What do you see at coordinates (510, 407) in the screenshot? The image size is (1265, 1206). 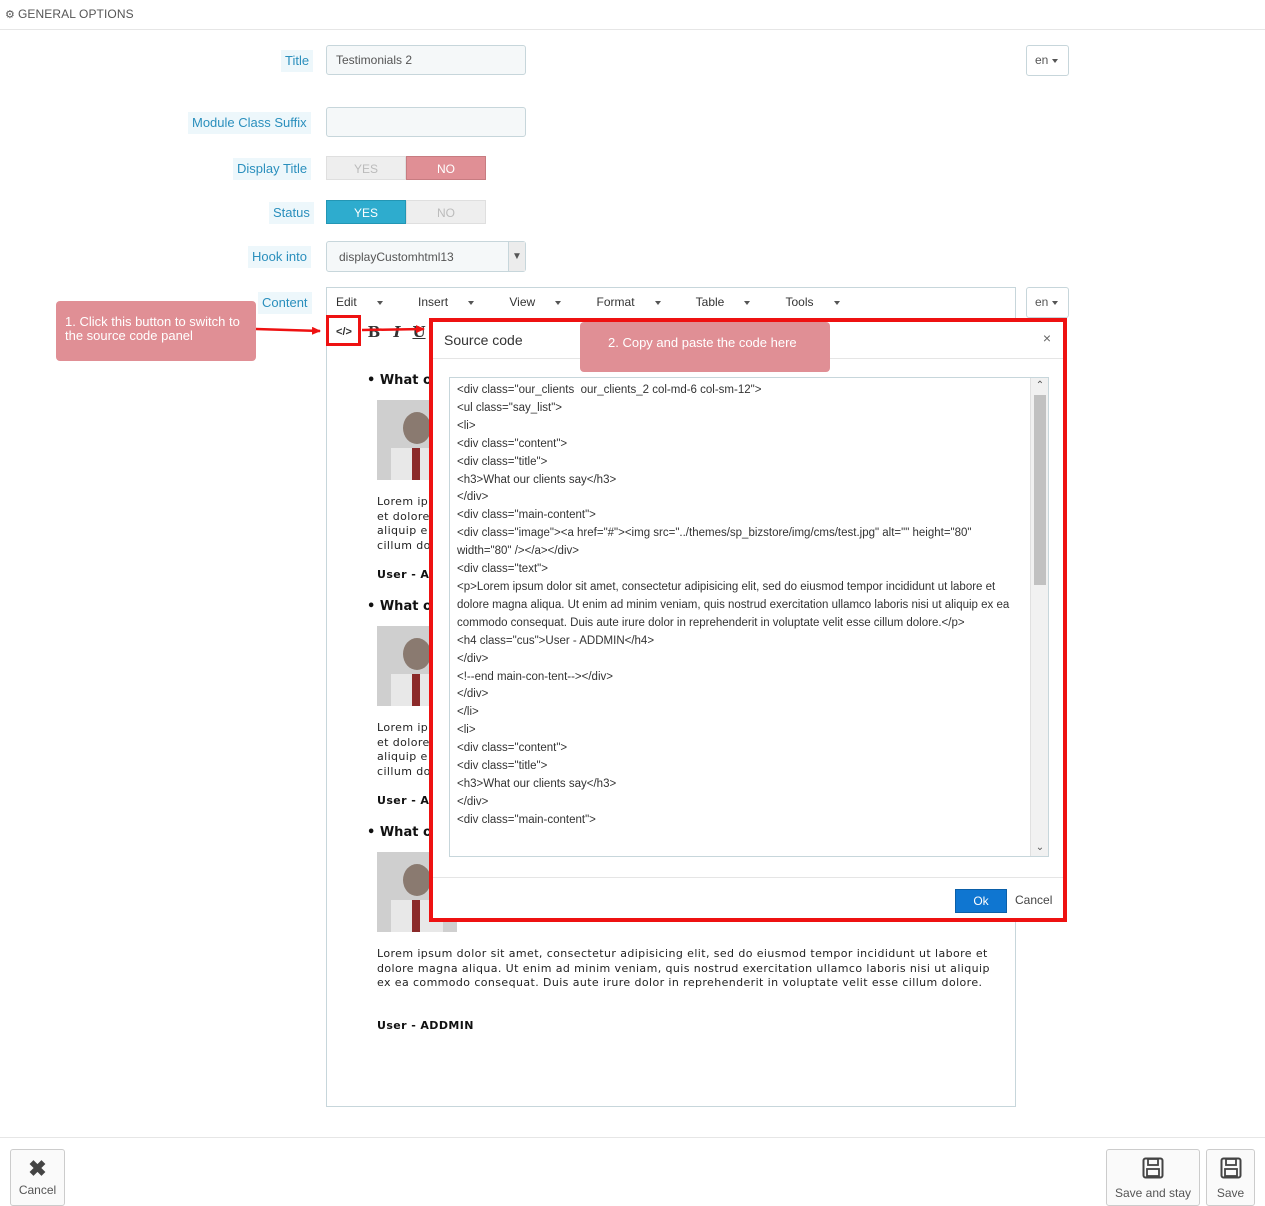 I see `code-line: <ul class="say_list">` at bounding box center [510, 407].